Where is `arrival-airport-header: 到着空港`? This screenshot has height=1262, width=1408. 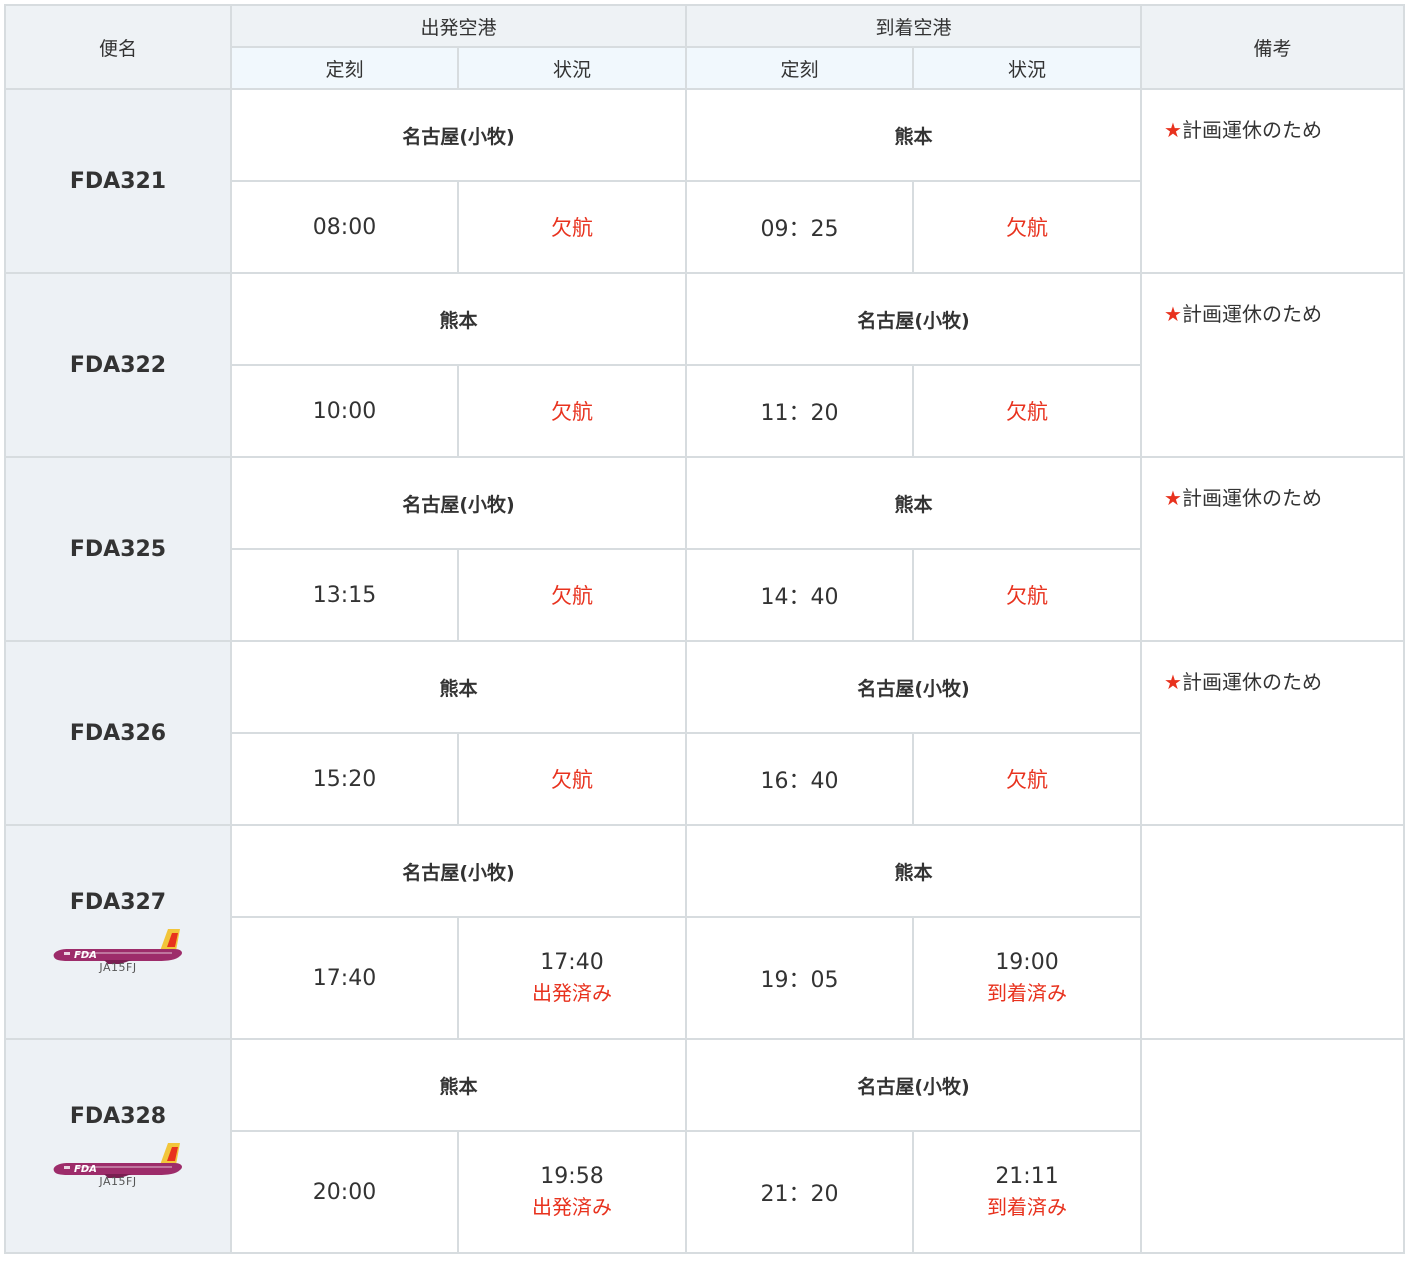
arrival-airport-header: 到着空港 is located at coordinates (914, 26).